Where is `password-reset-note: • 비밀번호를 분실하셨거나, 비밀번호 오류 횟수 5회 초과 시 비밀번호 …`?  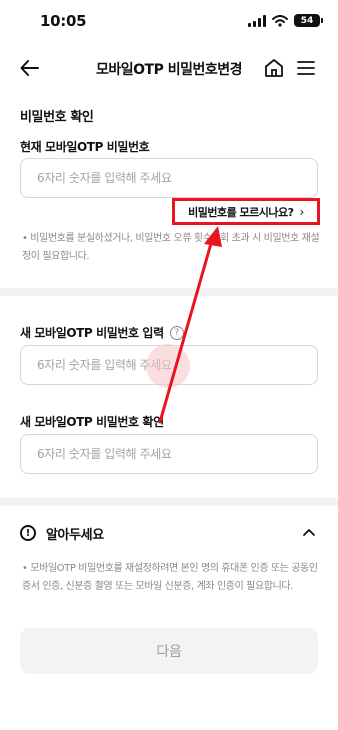
password-reset-note: • 비밀번호를 분실하셨거나, 비밀번호 오류 횟수 5회 초과 시 비밀번호 … is located at coordinates (171, 247).